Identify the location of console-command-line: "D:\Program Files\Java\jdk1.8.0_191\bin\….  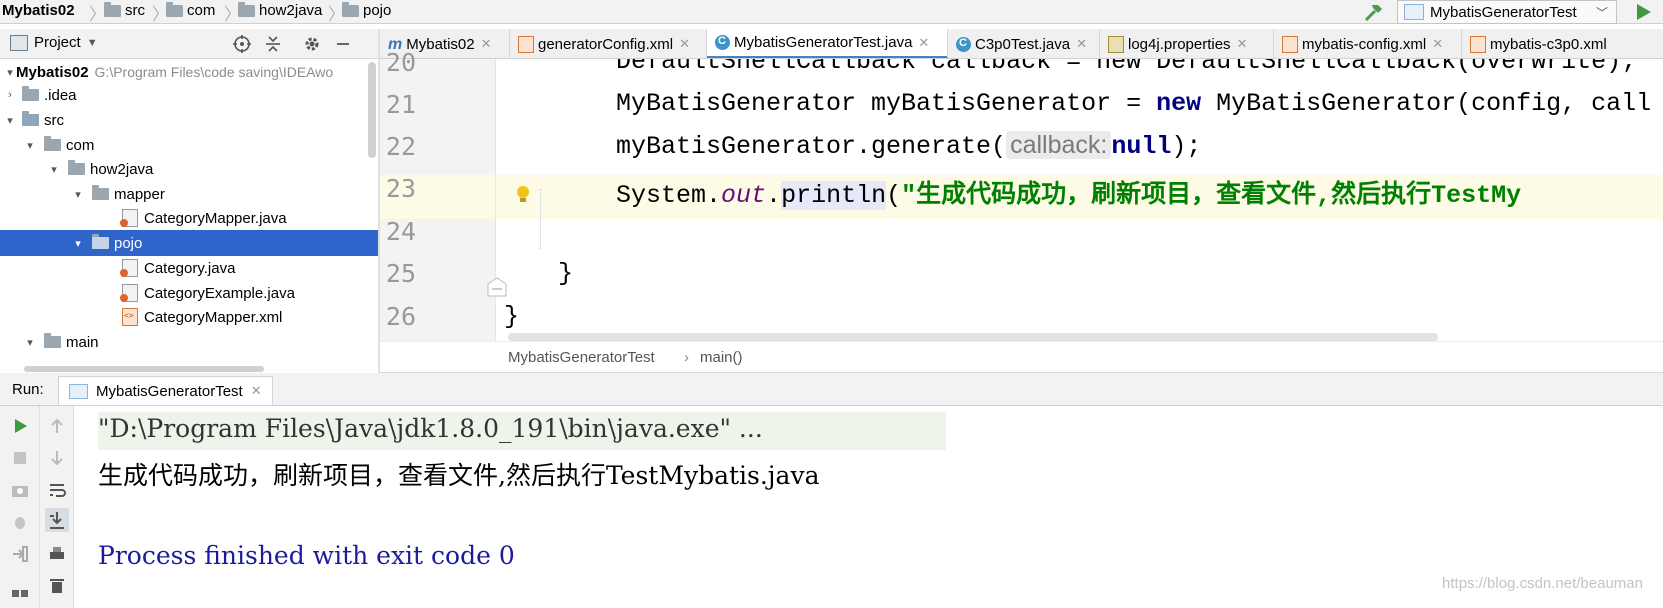
(430, 428).